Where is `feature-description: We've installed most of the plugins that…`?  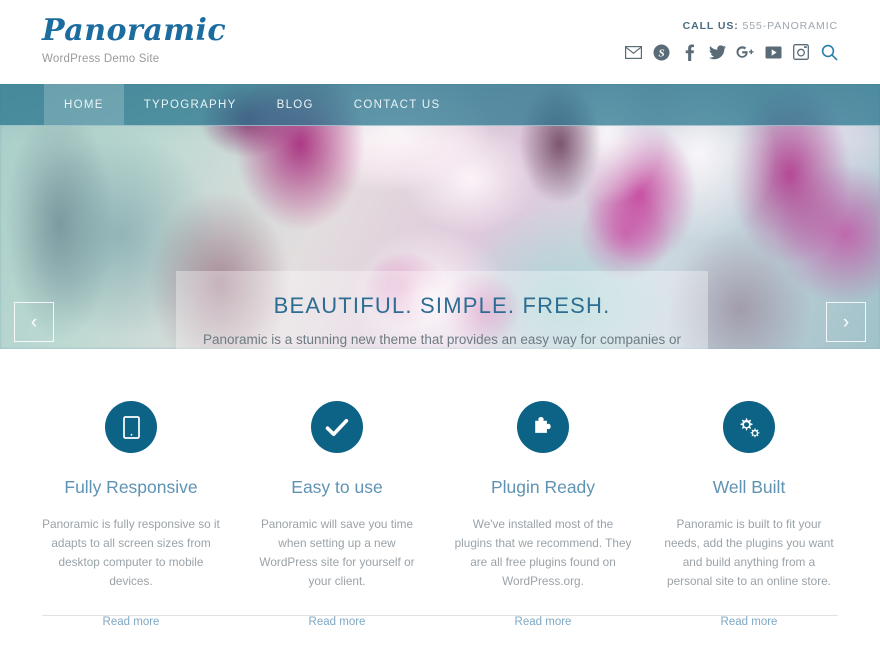
feature-description: We've installed most of the plugins that… is located at coordinates (543, 552).